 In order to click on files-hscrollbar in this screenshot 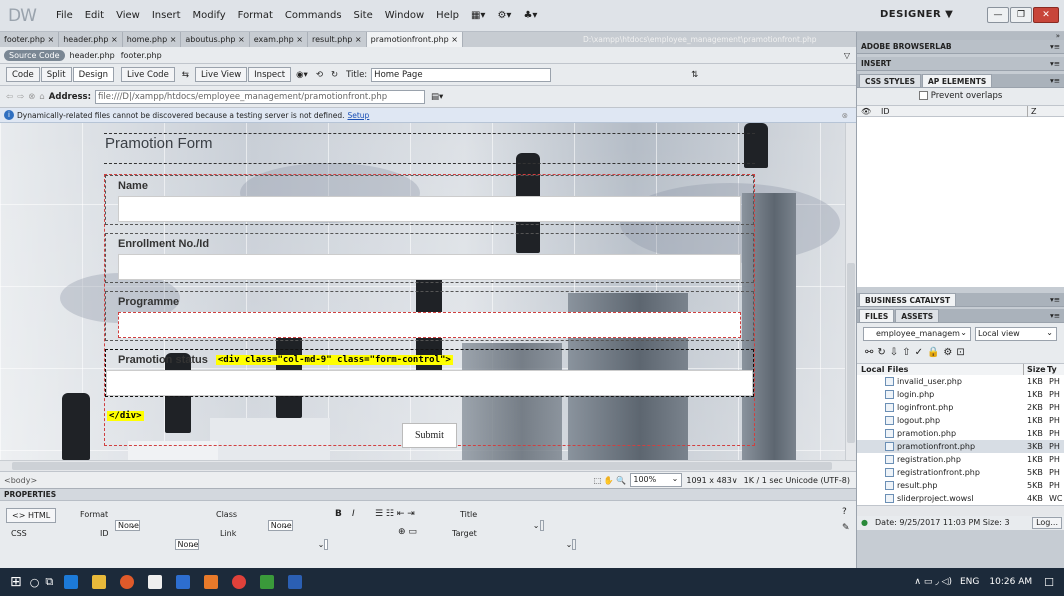, I will do `click(960, 510)`.